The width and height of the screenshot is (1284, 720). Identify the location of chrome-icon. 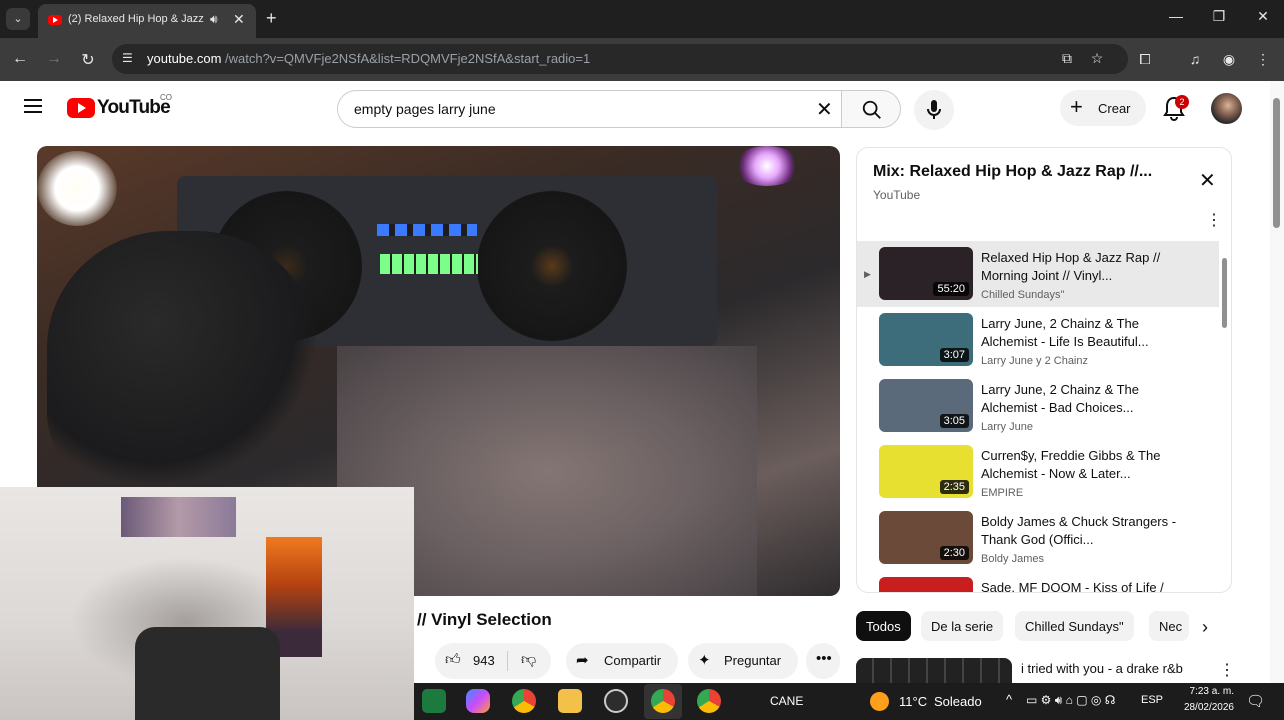
(524, 701).